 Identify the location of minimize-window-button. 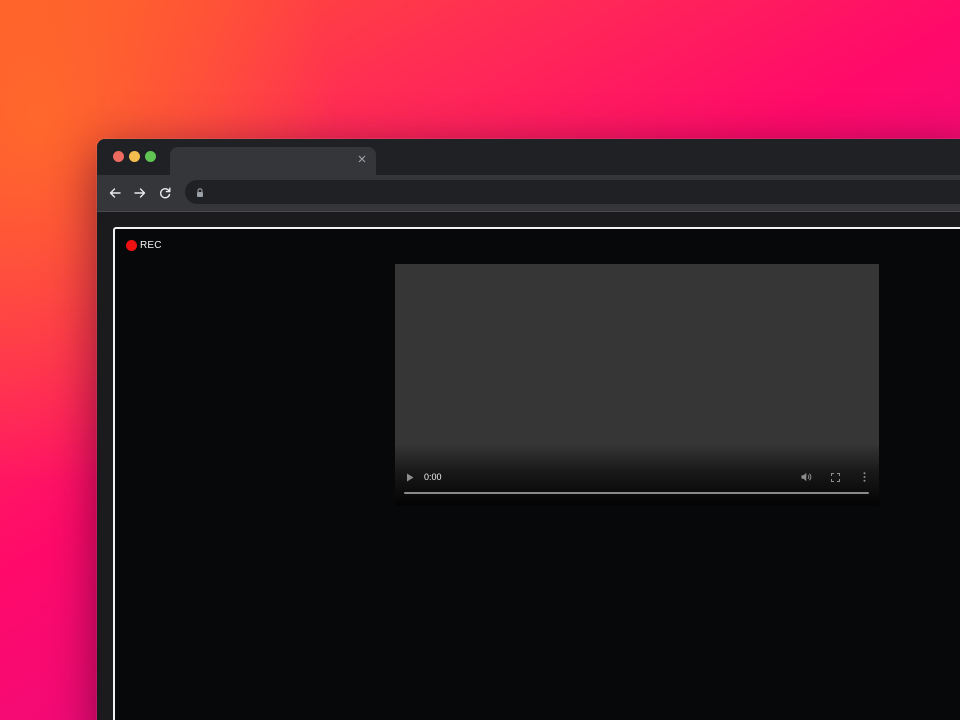
(134, 156).